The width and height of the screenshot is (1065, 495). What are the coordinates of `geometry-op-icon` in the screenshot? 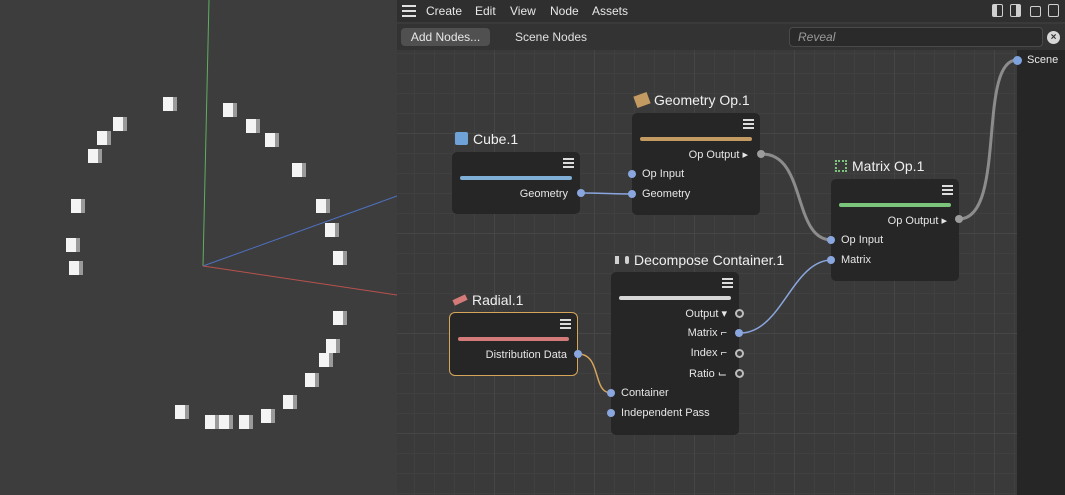 It's located at (642, 100).